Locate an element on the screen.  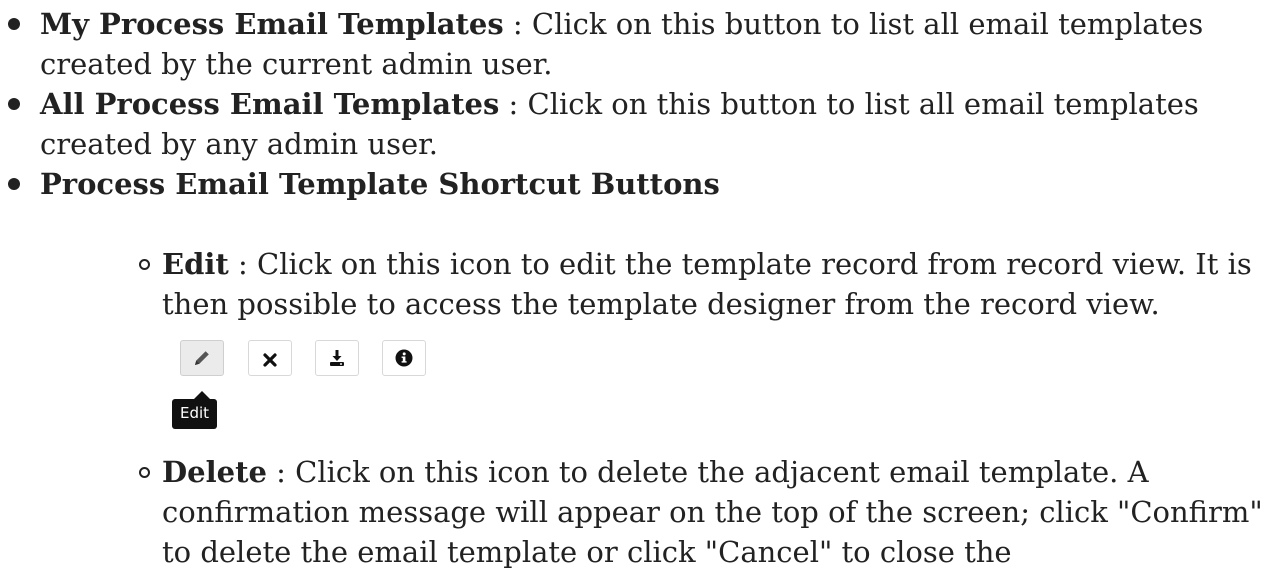
sub-item-title: Delete is located at coordinates (214, 472).